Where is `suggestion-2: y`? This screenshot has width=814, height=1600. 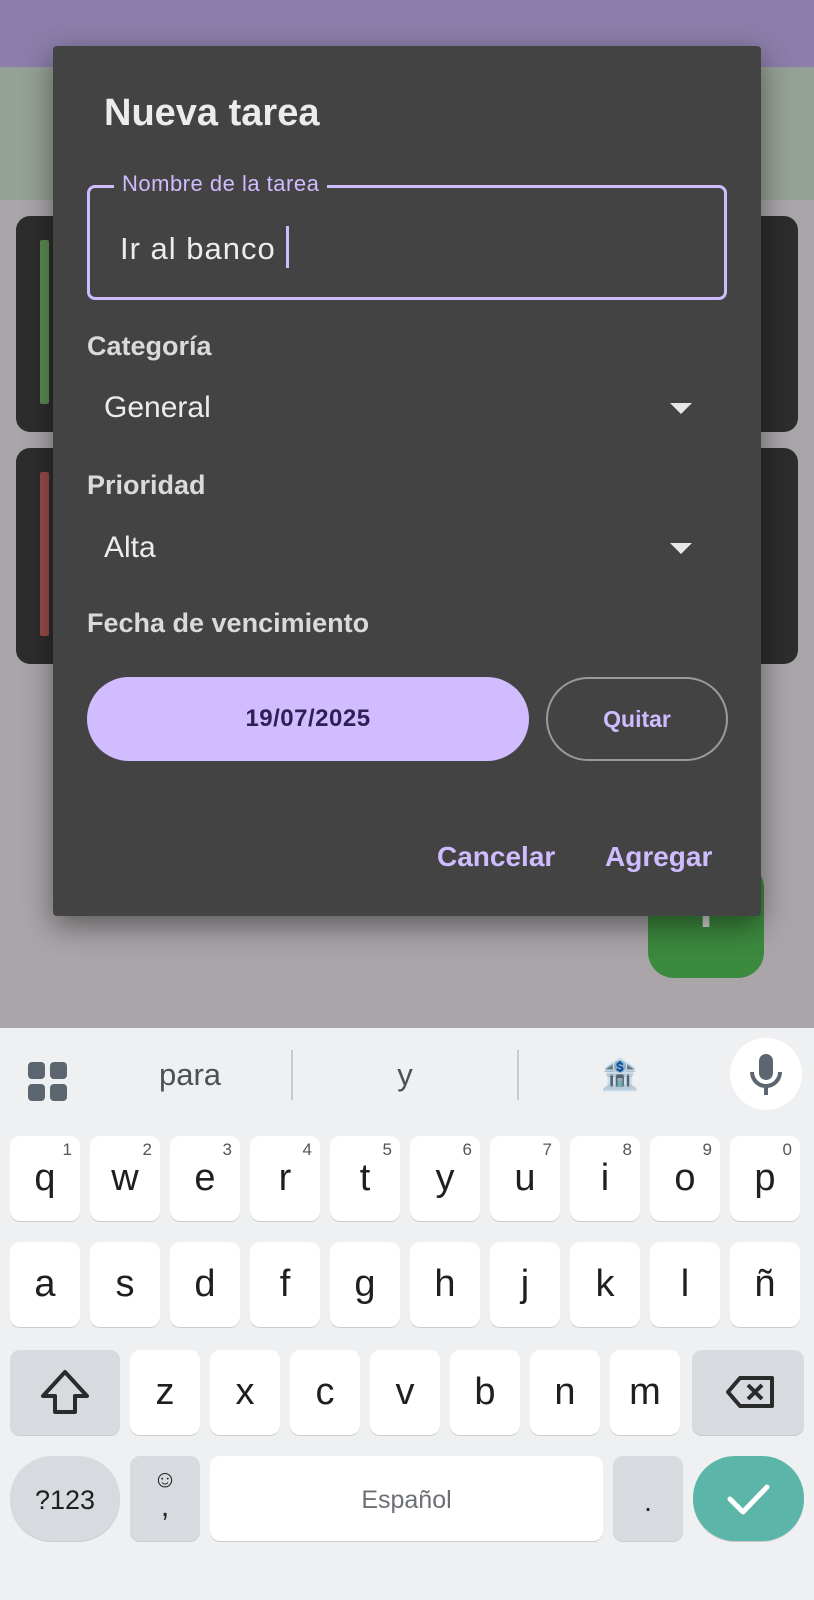
suggestion-2: y is located at coordinates (405, 1075).